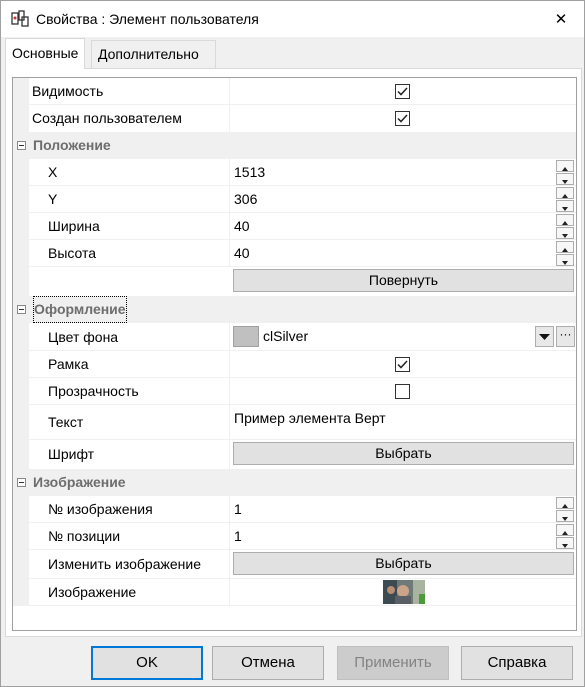 This screenshot has height=687, width=585. What do you see at coordinates (129, 172) in the screenshot?
I see `prop-name-x: X` at bounding box center [129, 172].